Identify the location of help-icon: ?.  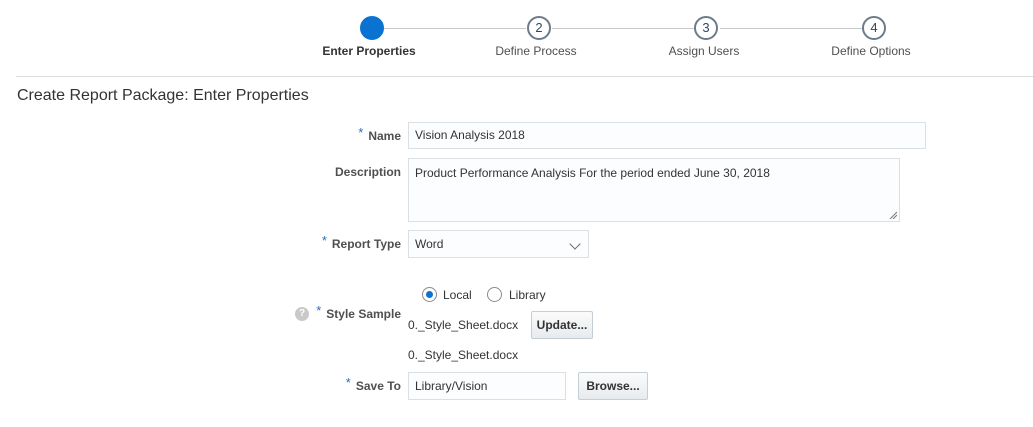
(302, 314).